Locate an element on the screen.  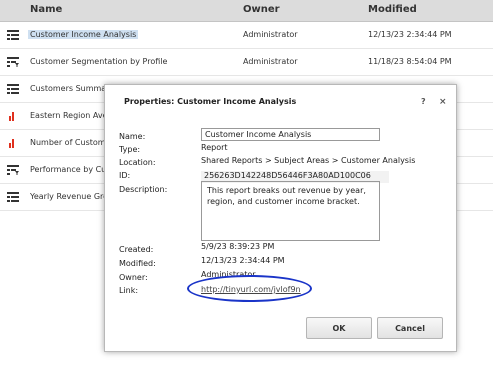
column-header-owner: Owner is located at coordinates (261, 9).